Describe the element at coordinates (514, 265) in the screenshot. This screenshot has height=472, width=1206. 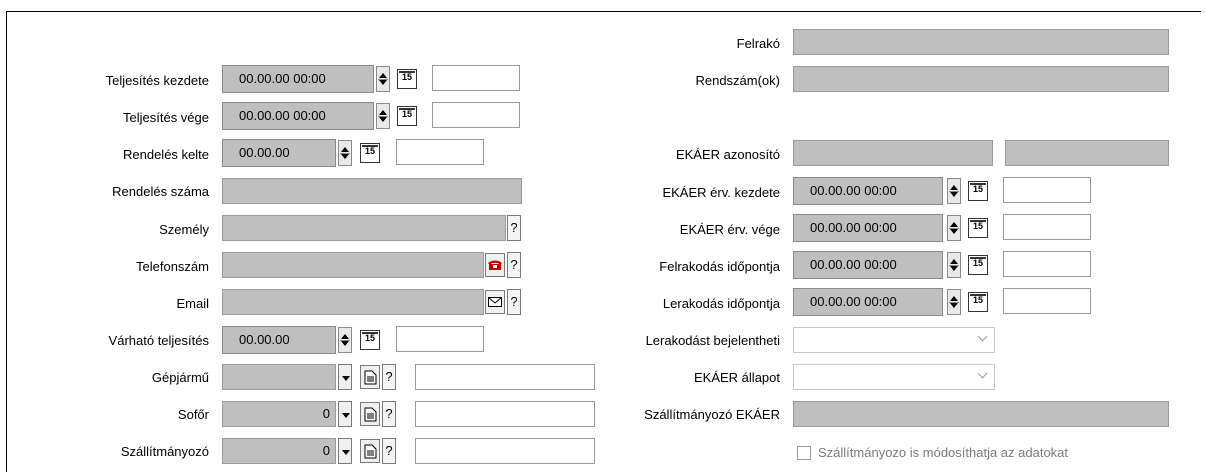
I see `telefonszam-help-button: ?` at that location.